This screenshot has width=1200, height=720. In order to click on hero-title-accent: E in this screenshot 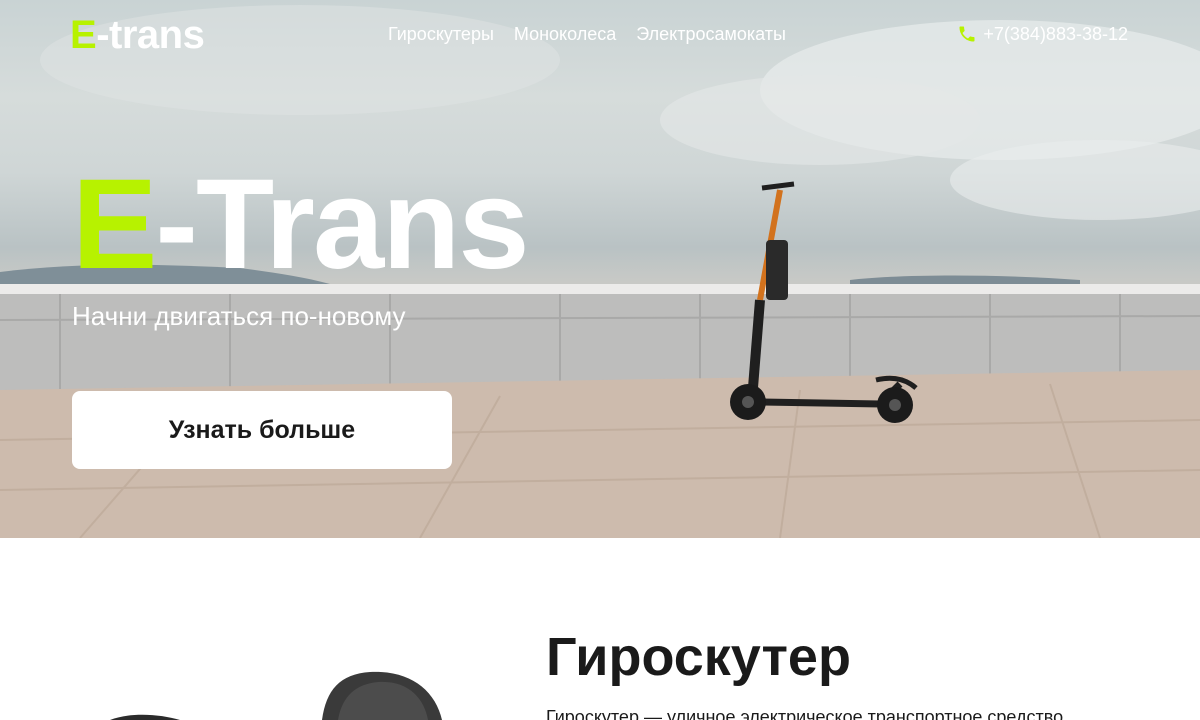, I will do `click(114, 224)`.